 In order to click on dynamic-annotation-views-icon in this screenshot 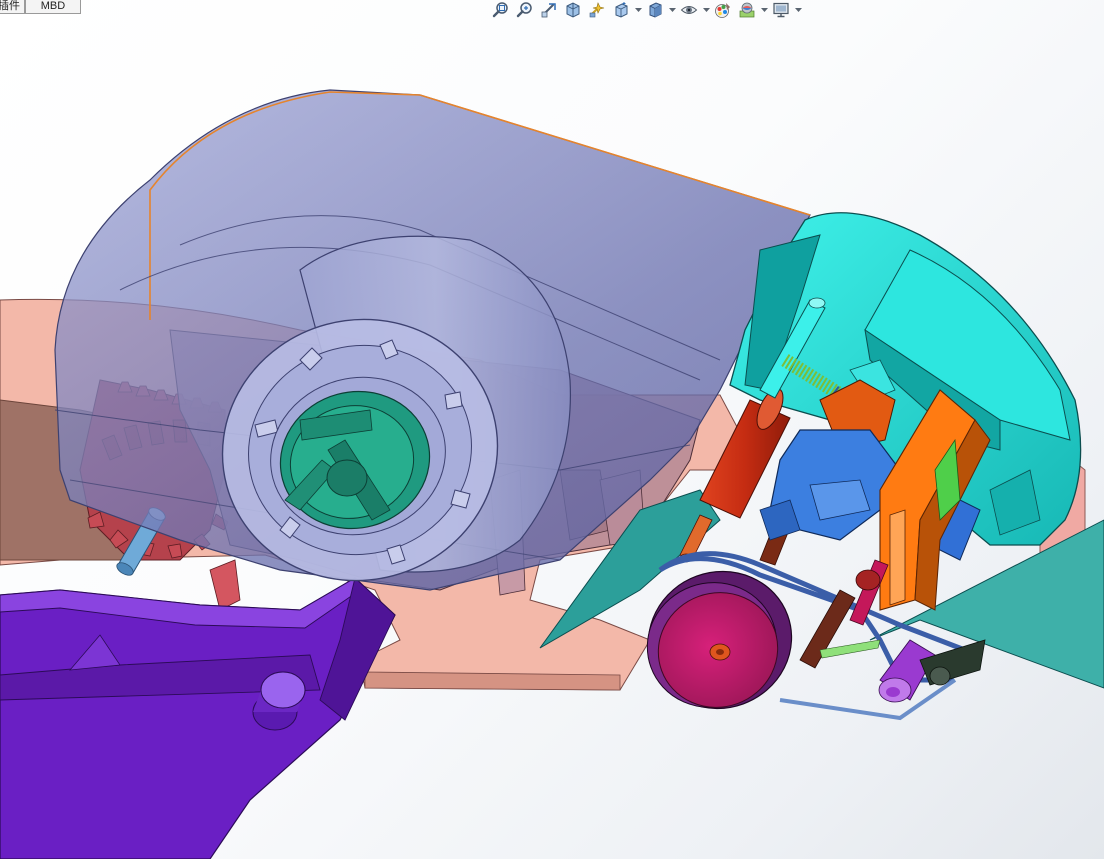, I will do `click(597, 10)`.